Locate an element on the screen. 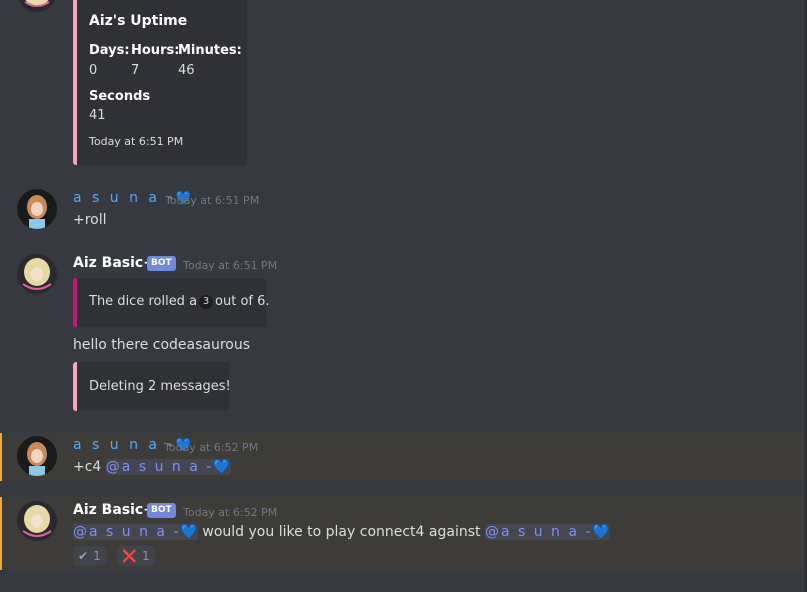  dice-value: 3 is located at coordinates (206, 301).